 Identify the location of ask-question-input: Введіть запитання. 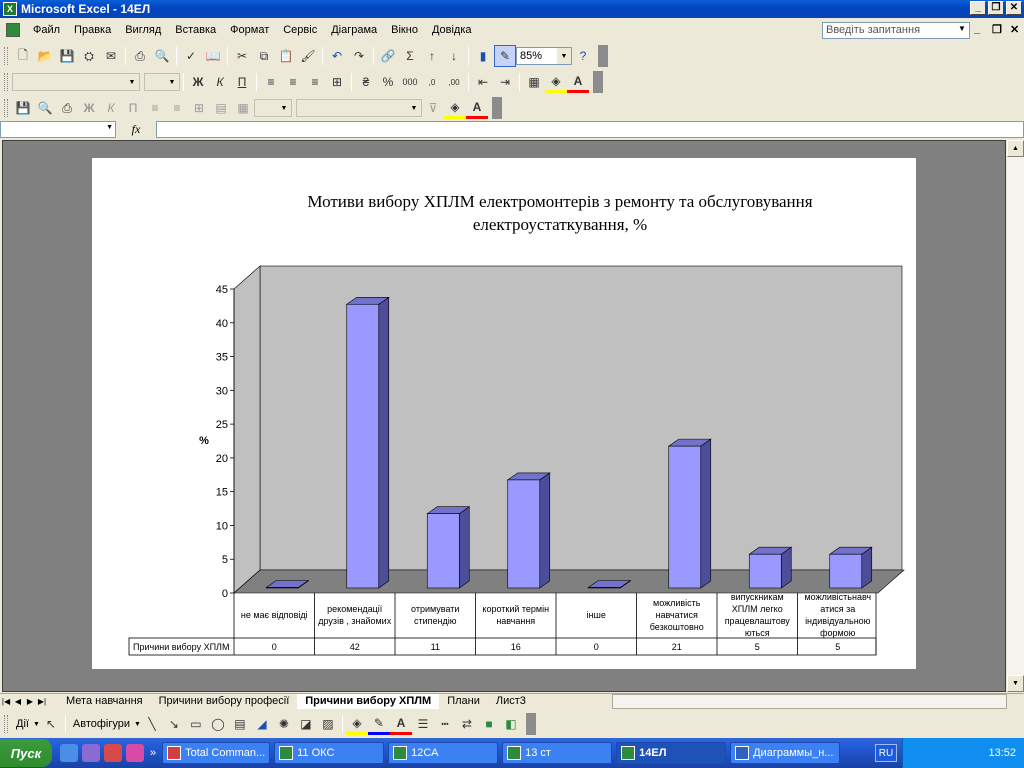
(896, 30).